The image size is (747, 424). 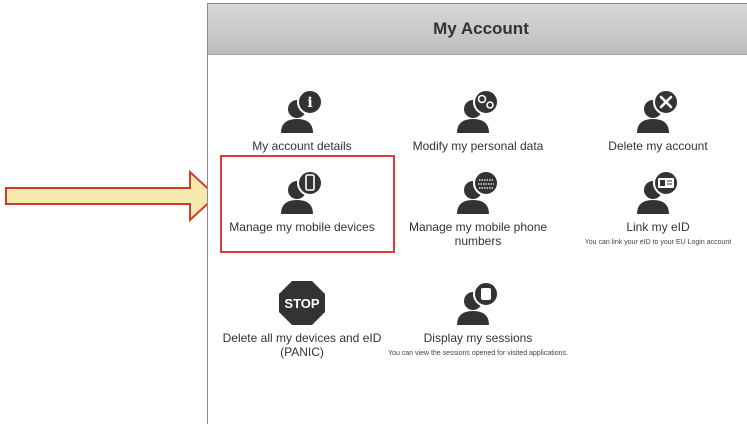 I want to click on highlight-box-annotation, so click(x=307, y=204).